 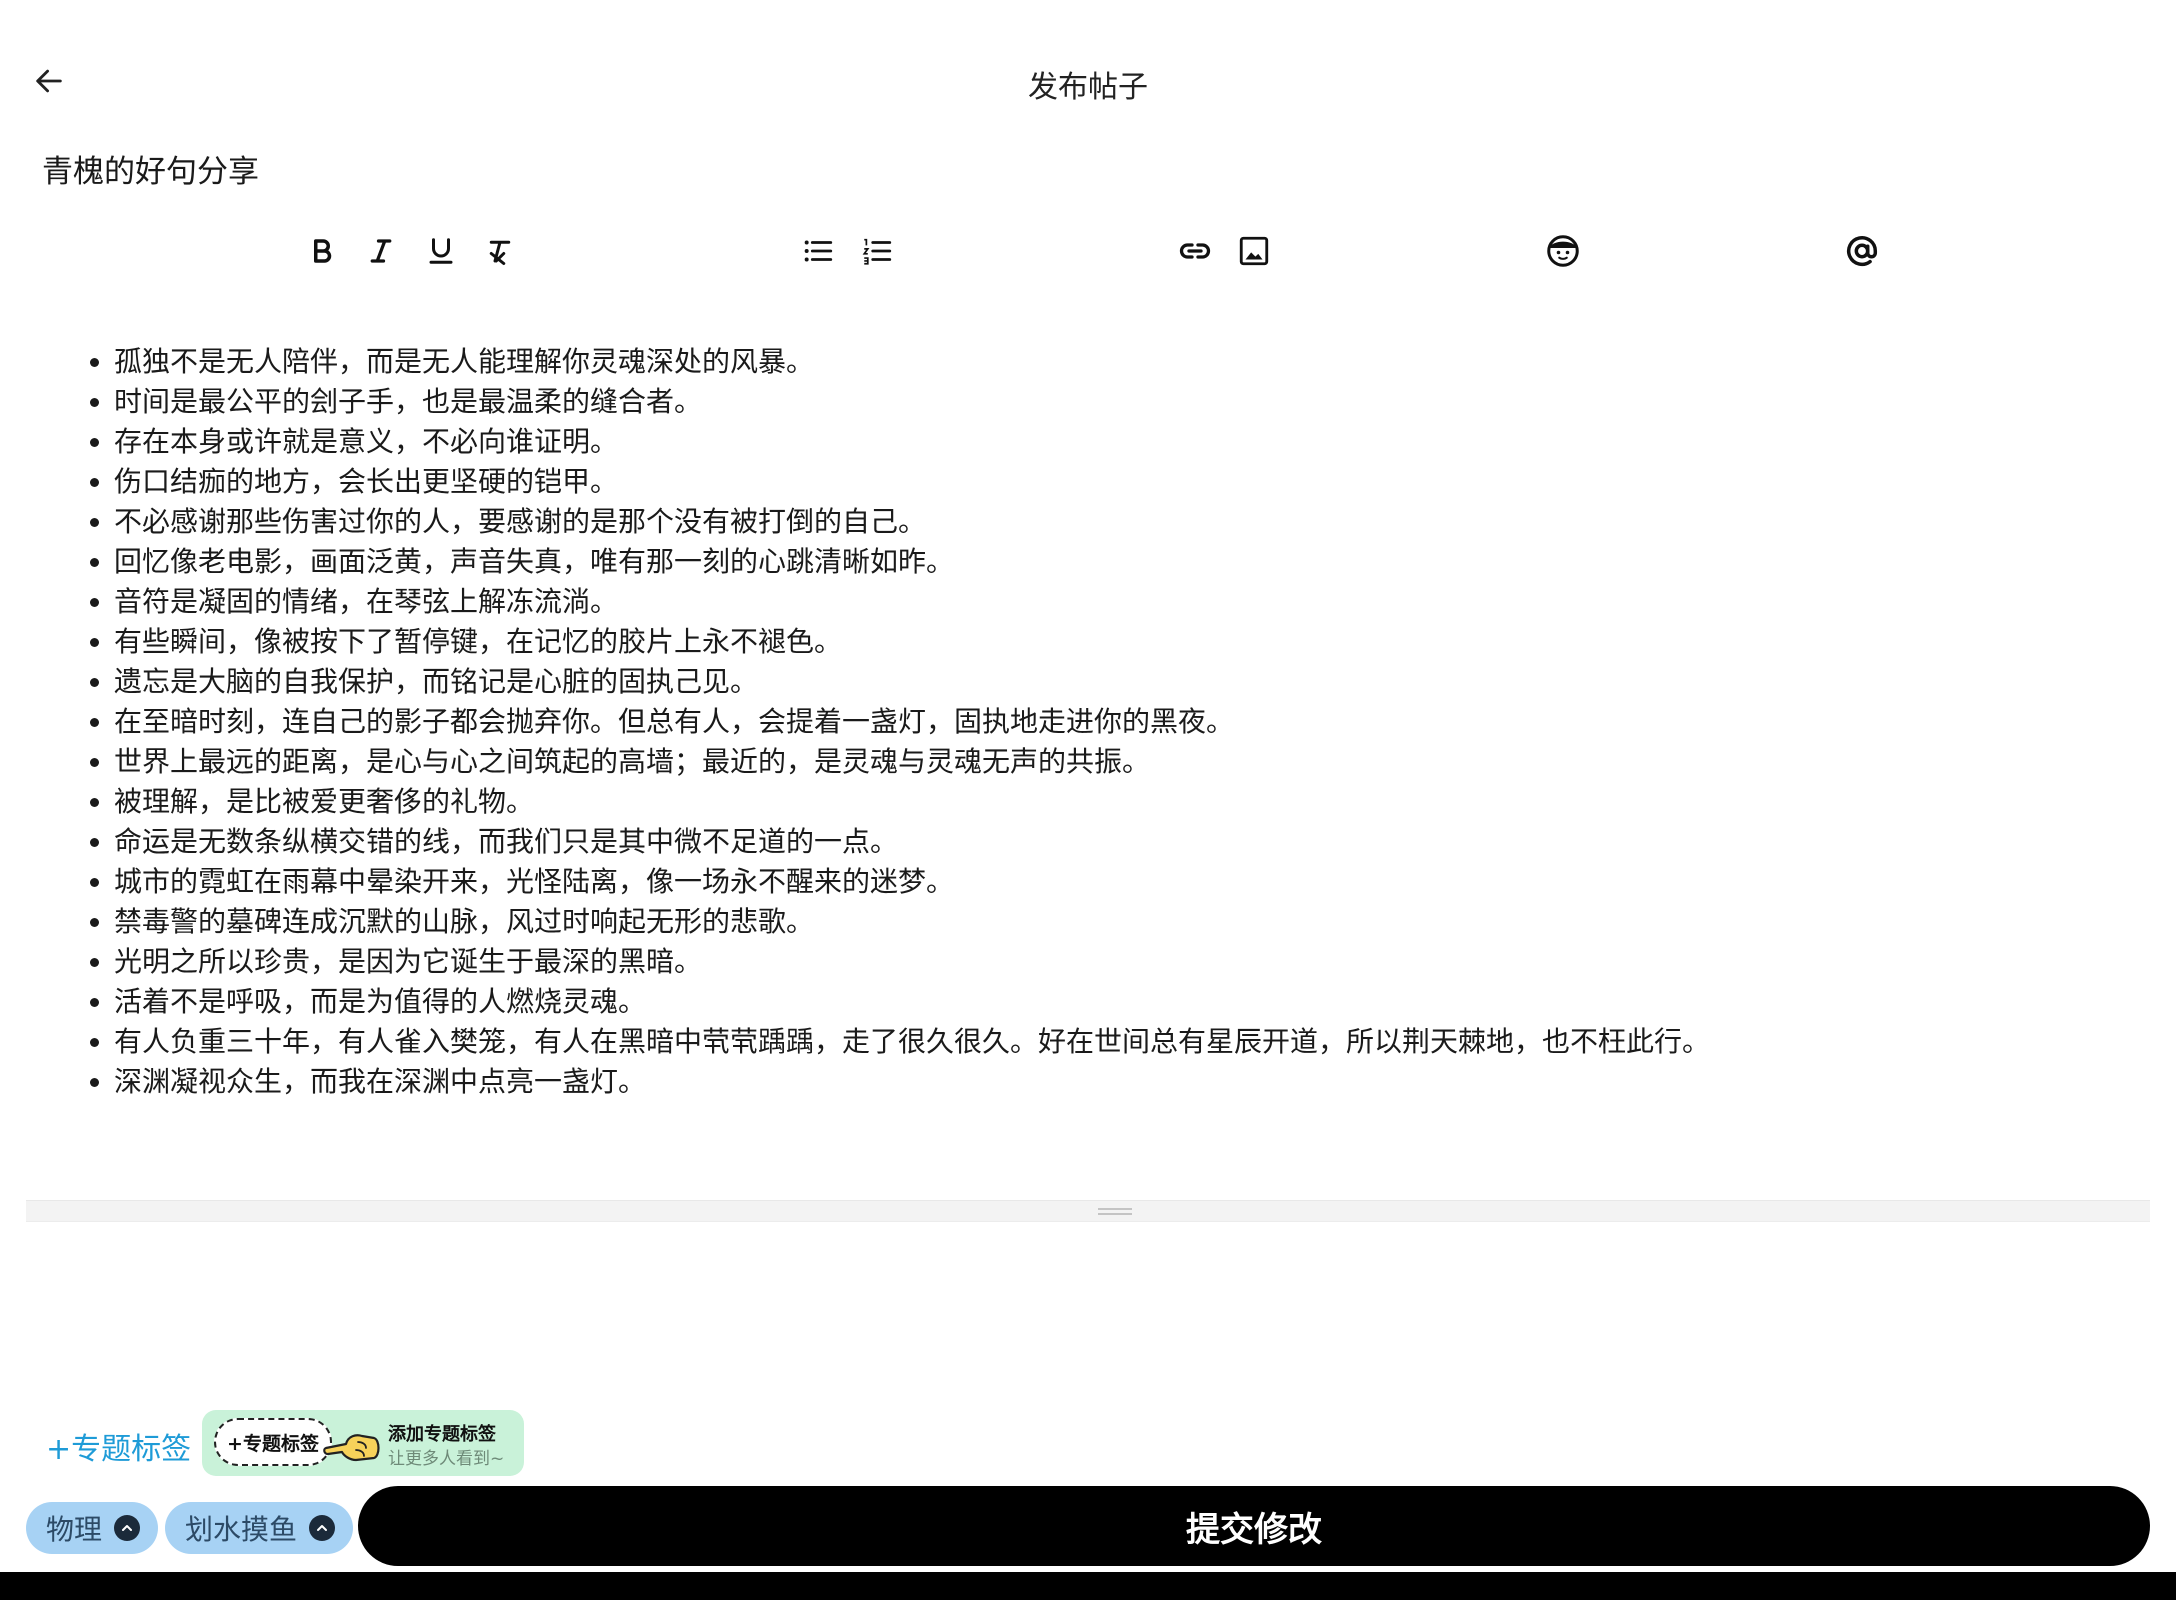 I want to click on submit-button: 提交修改, so click(x=1254, y=1526).